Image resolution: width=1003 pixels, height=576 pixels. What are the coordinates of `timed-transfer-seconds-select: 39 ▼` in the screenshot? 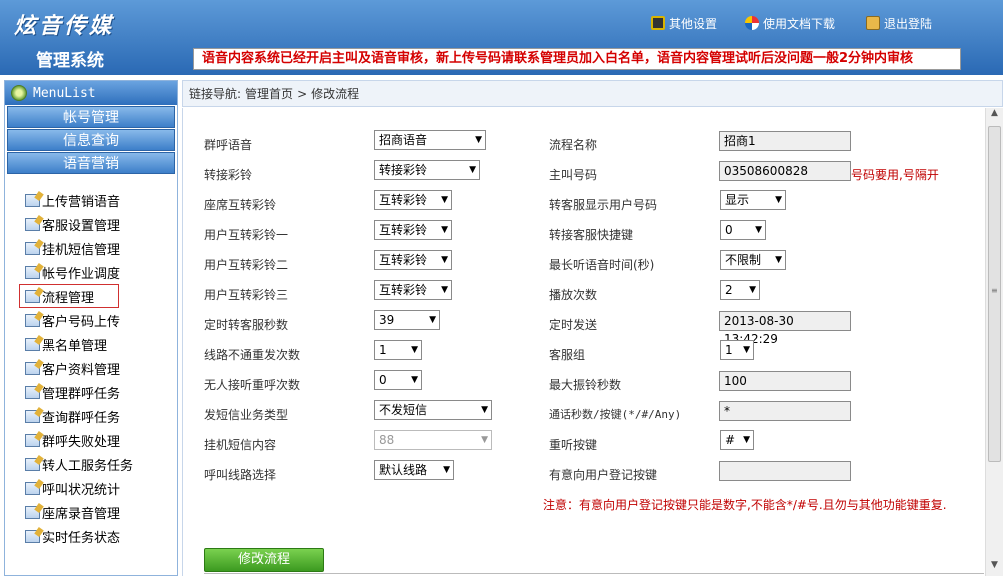 It's located at (407, 320).